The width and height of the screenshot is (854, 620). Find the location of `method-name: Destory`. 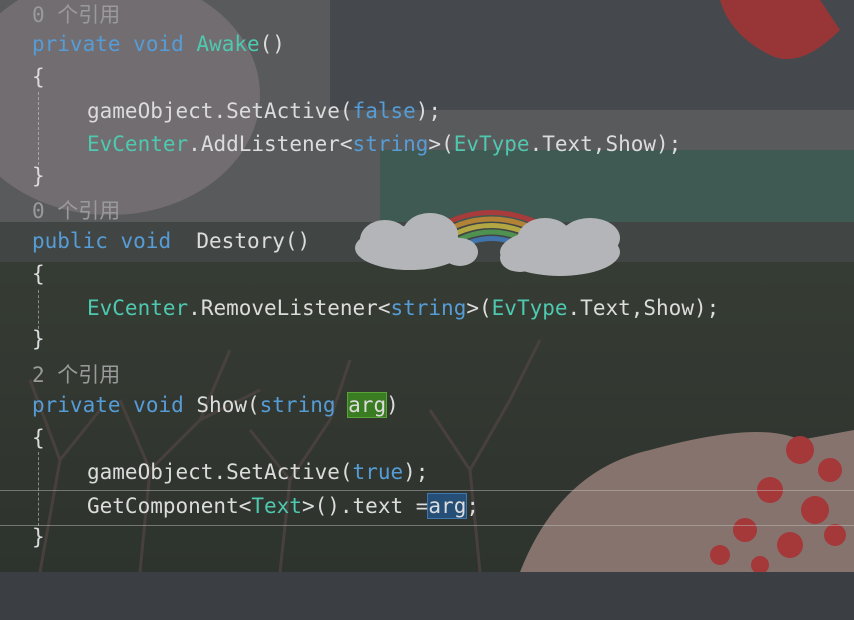

method-name: Destory is located at coordinates (234, 241).